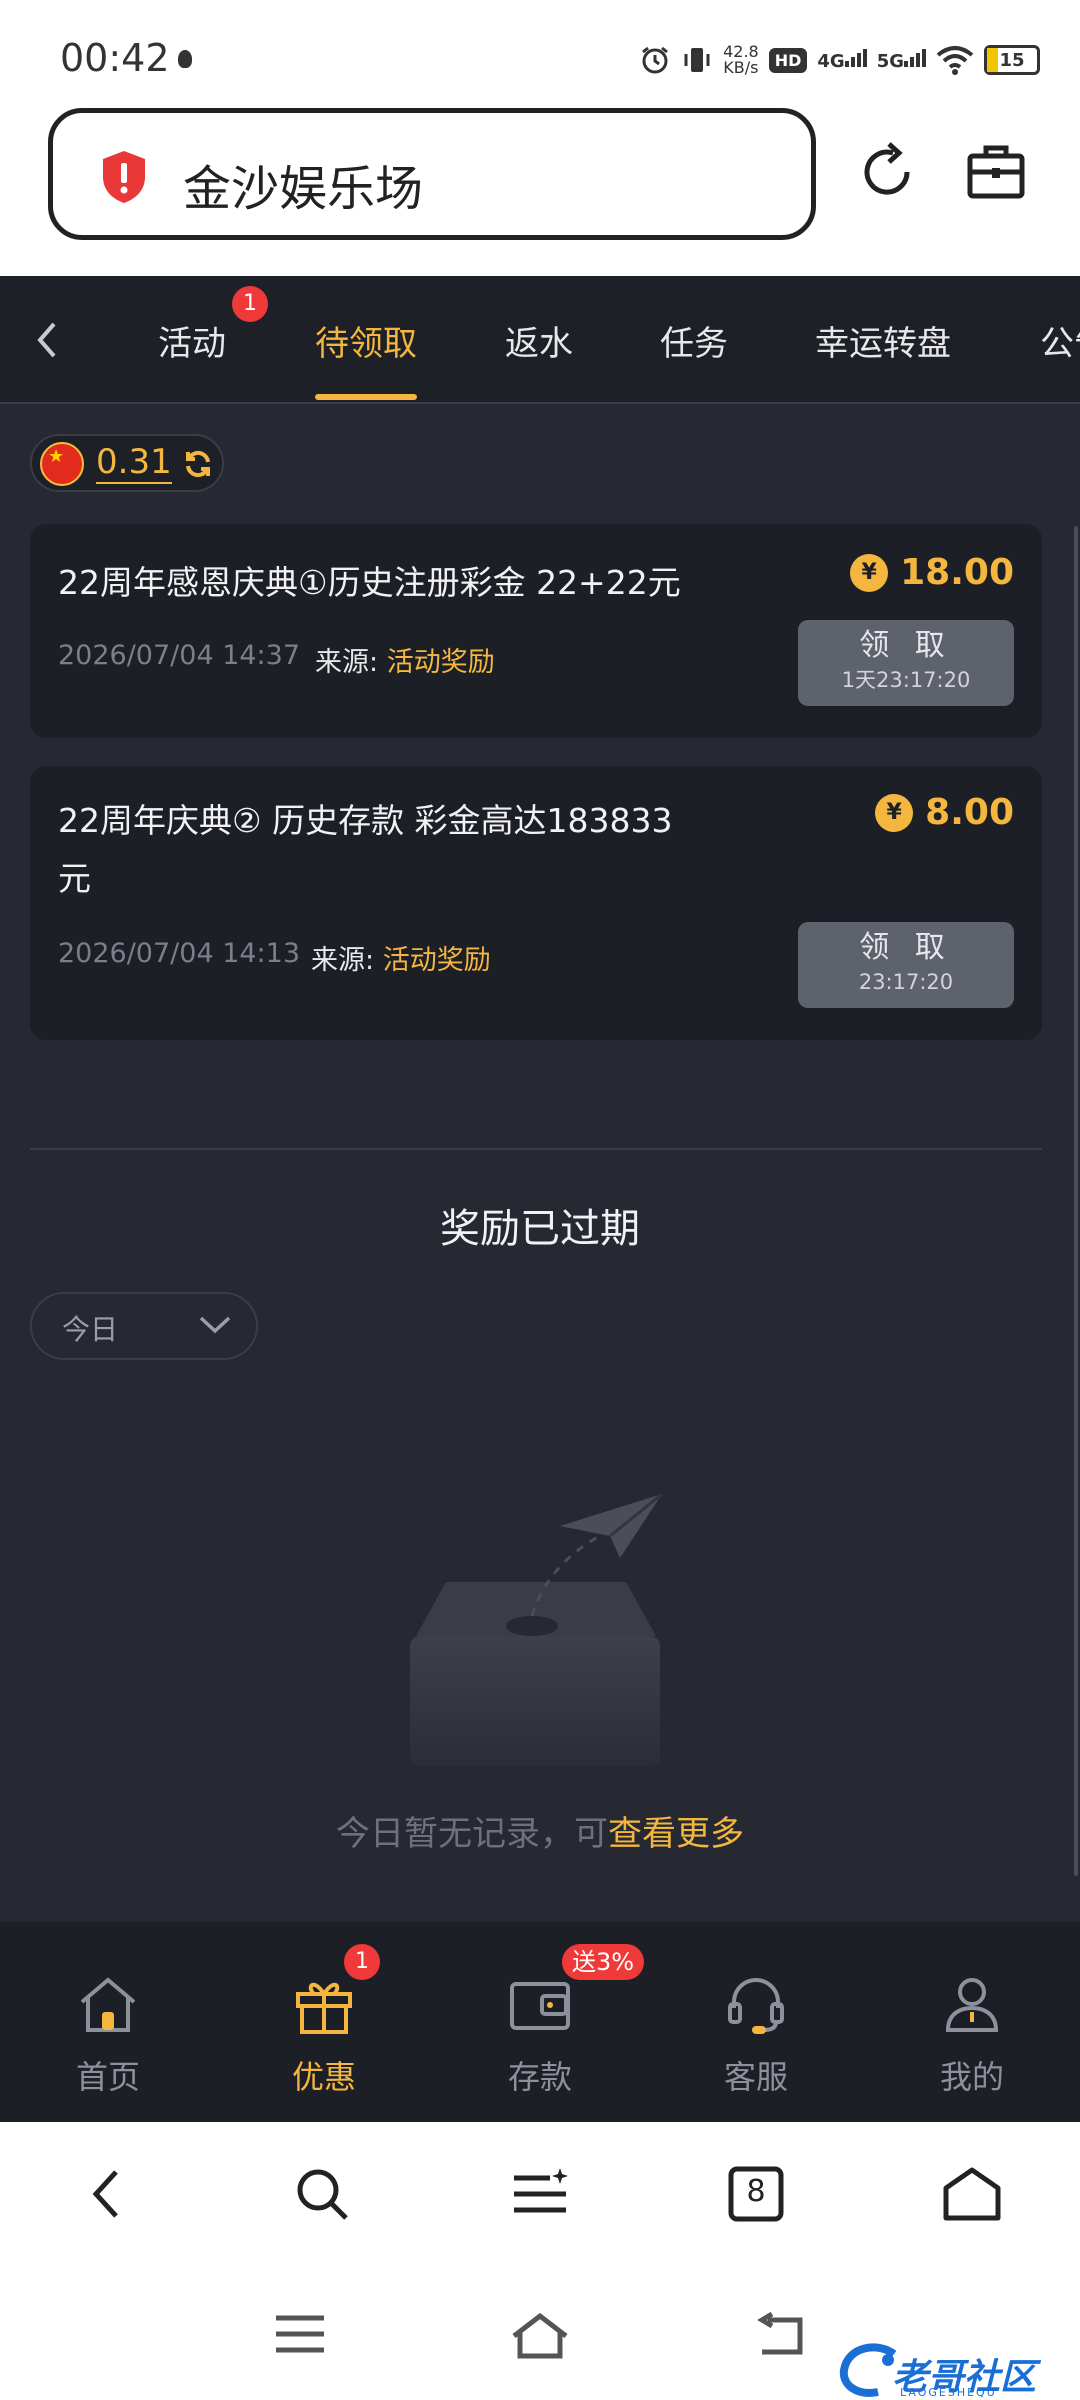 This screenshot has width=1080, height=2400. I want to click on empty-state-text: 今日暂无记录，可查看更多, so click(540, 1834).